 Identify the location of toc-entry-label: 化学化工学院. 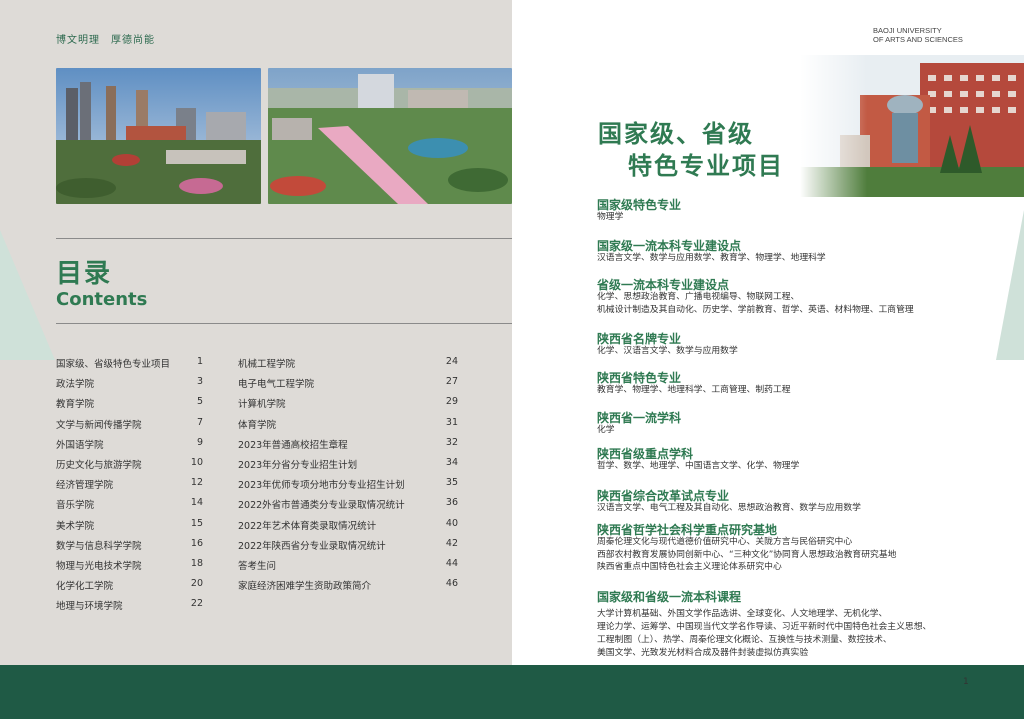
(85, 586).